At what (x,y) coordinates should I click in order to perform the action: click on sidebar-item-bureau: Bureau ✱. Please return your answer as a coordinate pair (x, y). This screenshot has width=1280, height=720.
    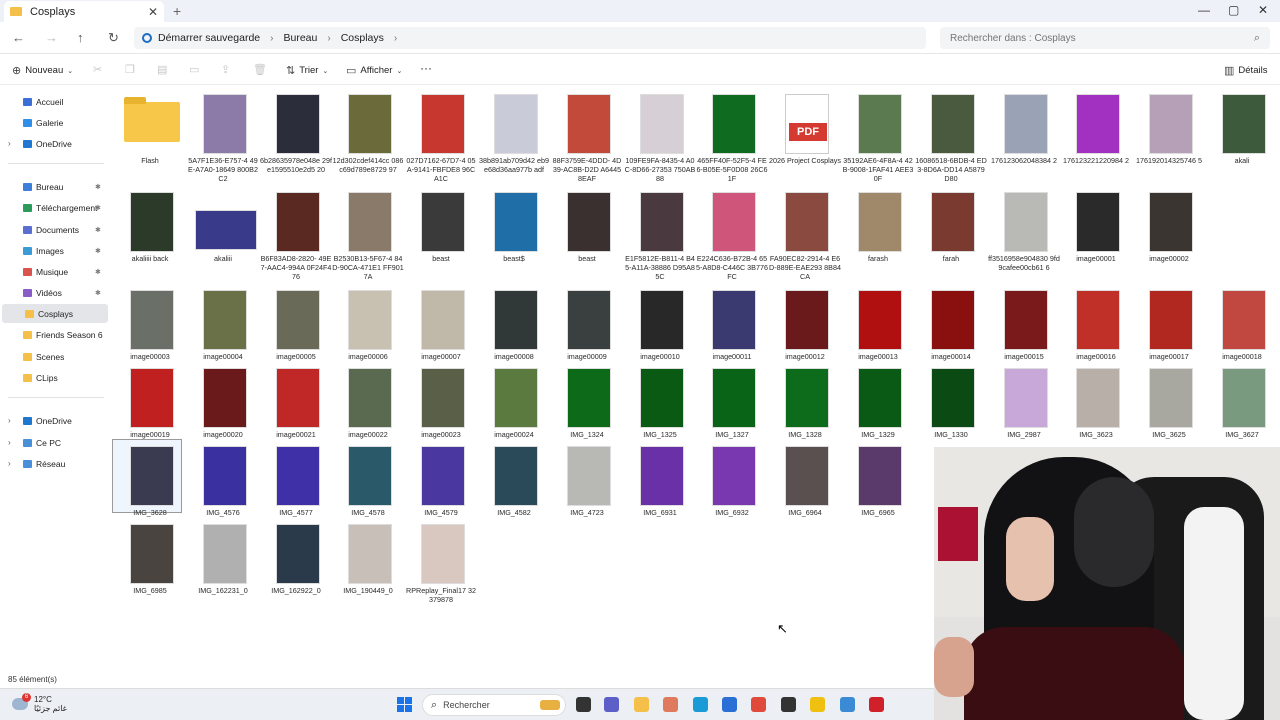
    Looking at the image, I should click on (53, 186).